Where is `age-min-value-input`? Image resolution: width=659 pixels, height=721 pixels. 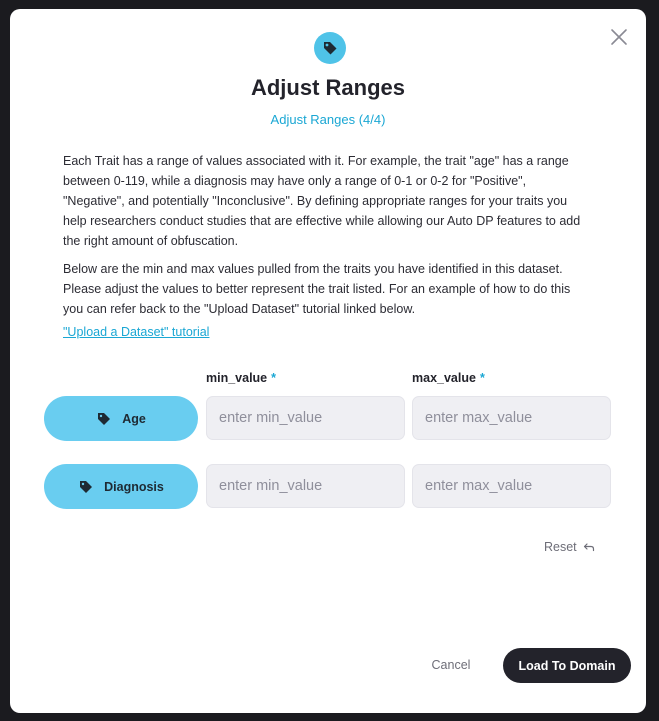 age-min-value-input is located at coordinates (305, 418).